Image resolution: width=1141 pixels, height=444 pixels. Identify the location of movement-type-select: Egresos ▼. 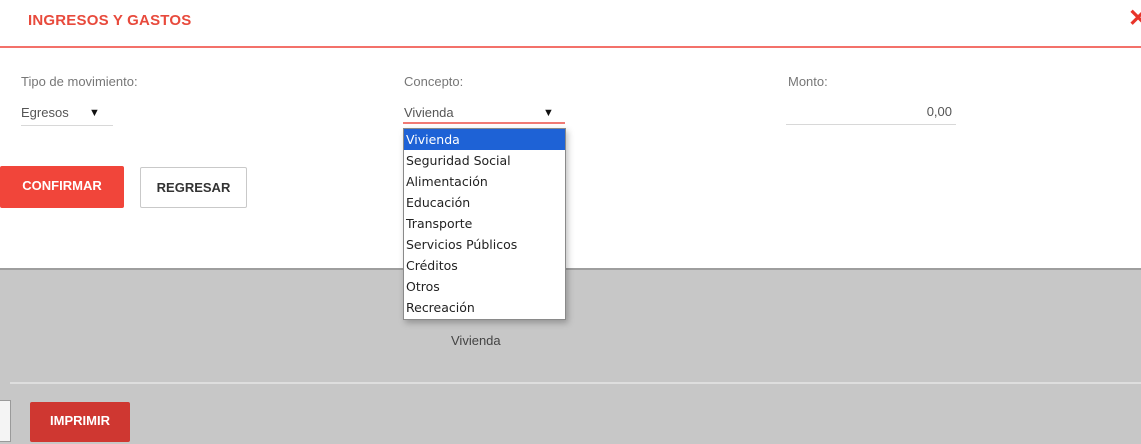
(67, 113).